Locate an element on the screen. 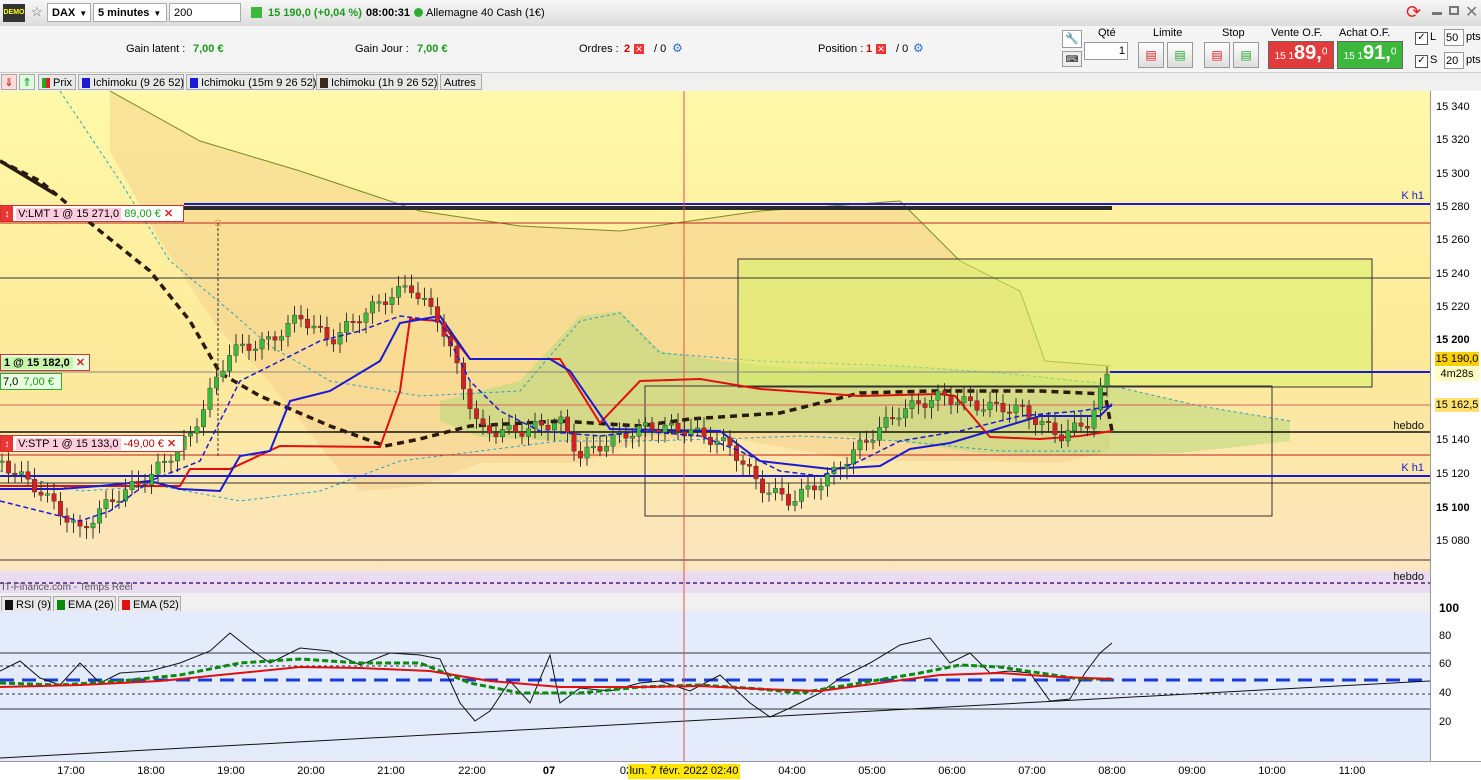  position-count: 1 is located at coordinates (869, 49).